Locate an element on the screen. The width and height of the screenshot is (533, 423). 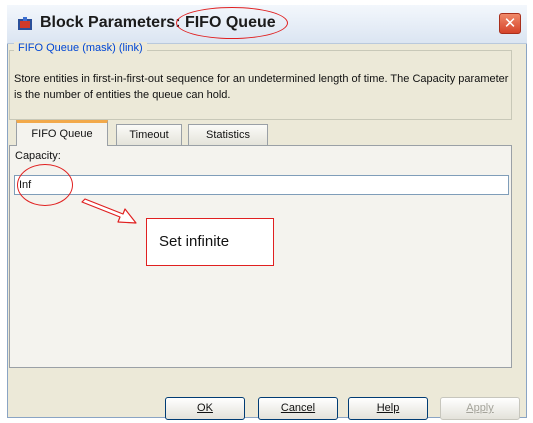
title-bar: Block Parameters: FIFO Queue ✕ is located at coordinates (267, 24).